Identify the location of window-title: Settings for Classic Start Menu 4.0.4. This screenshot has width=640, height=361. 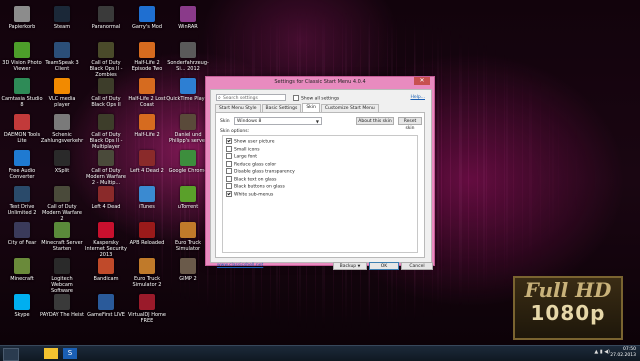
(320, 82).